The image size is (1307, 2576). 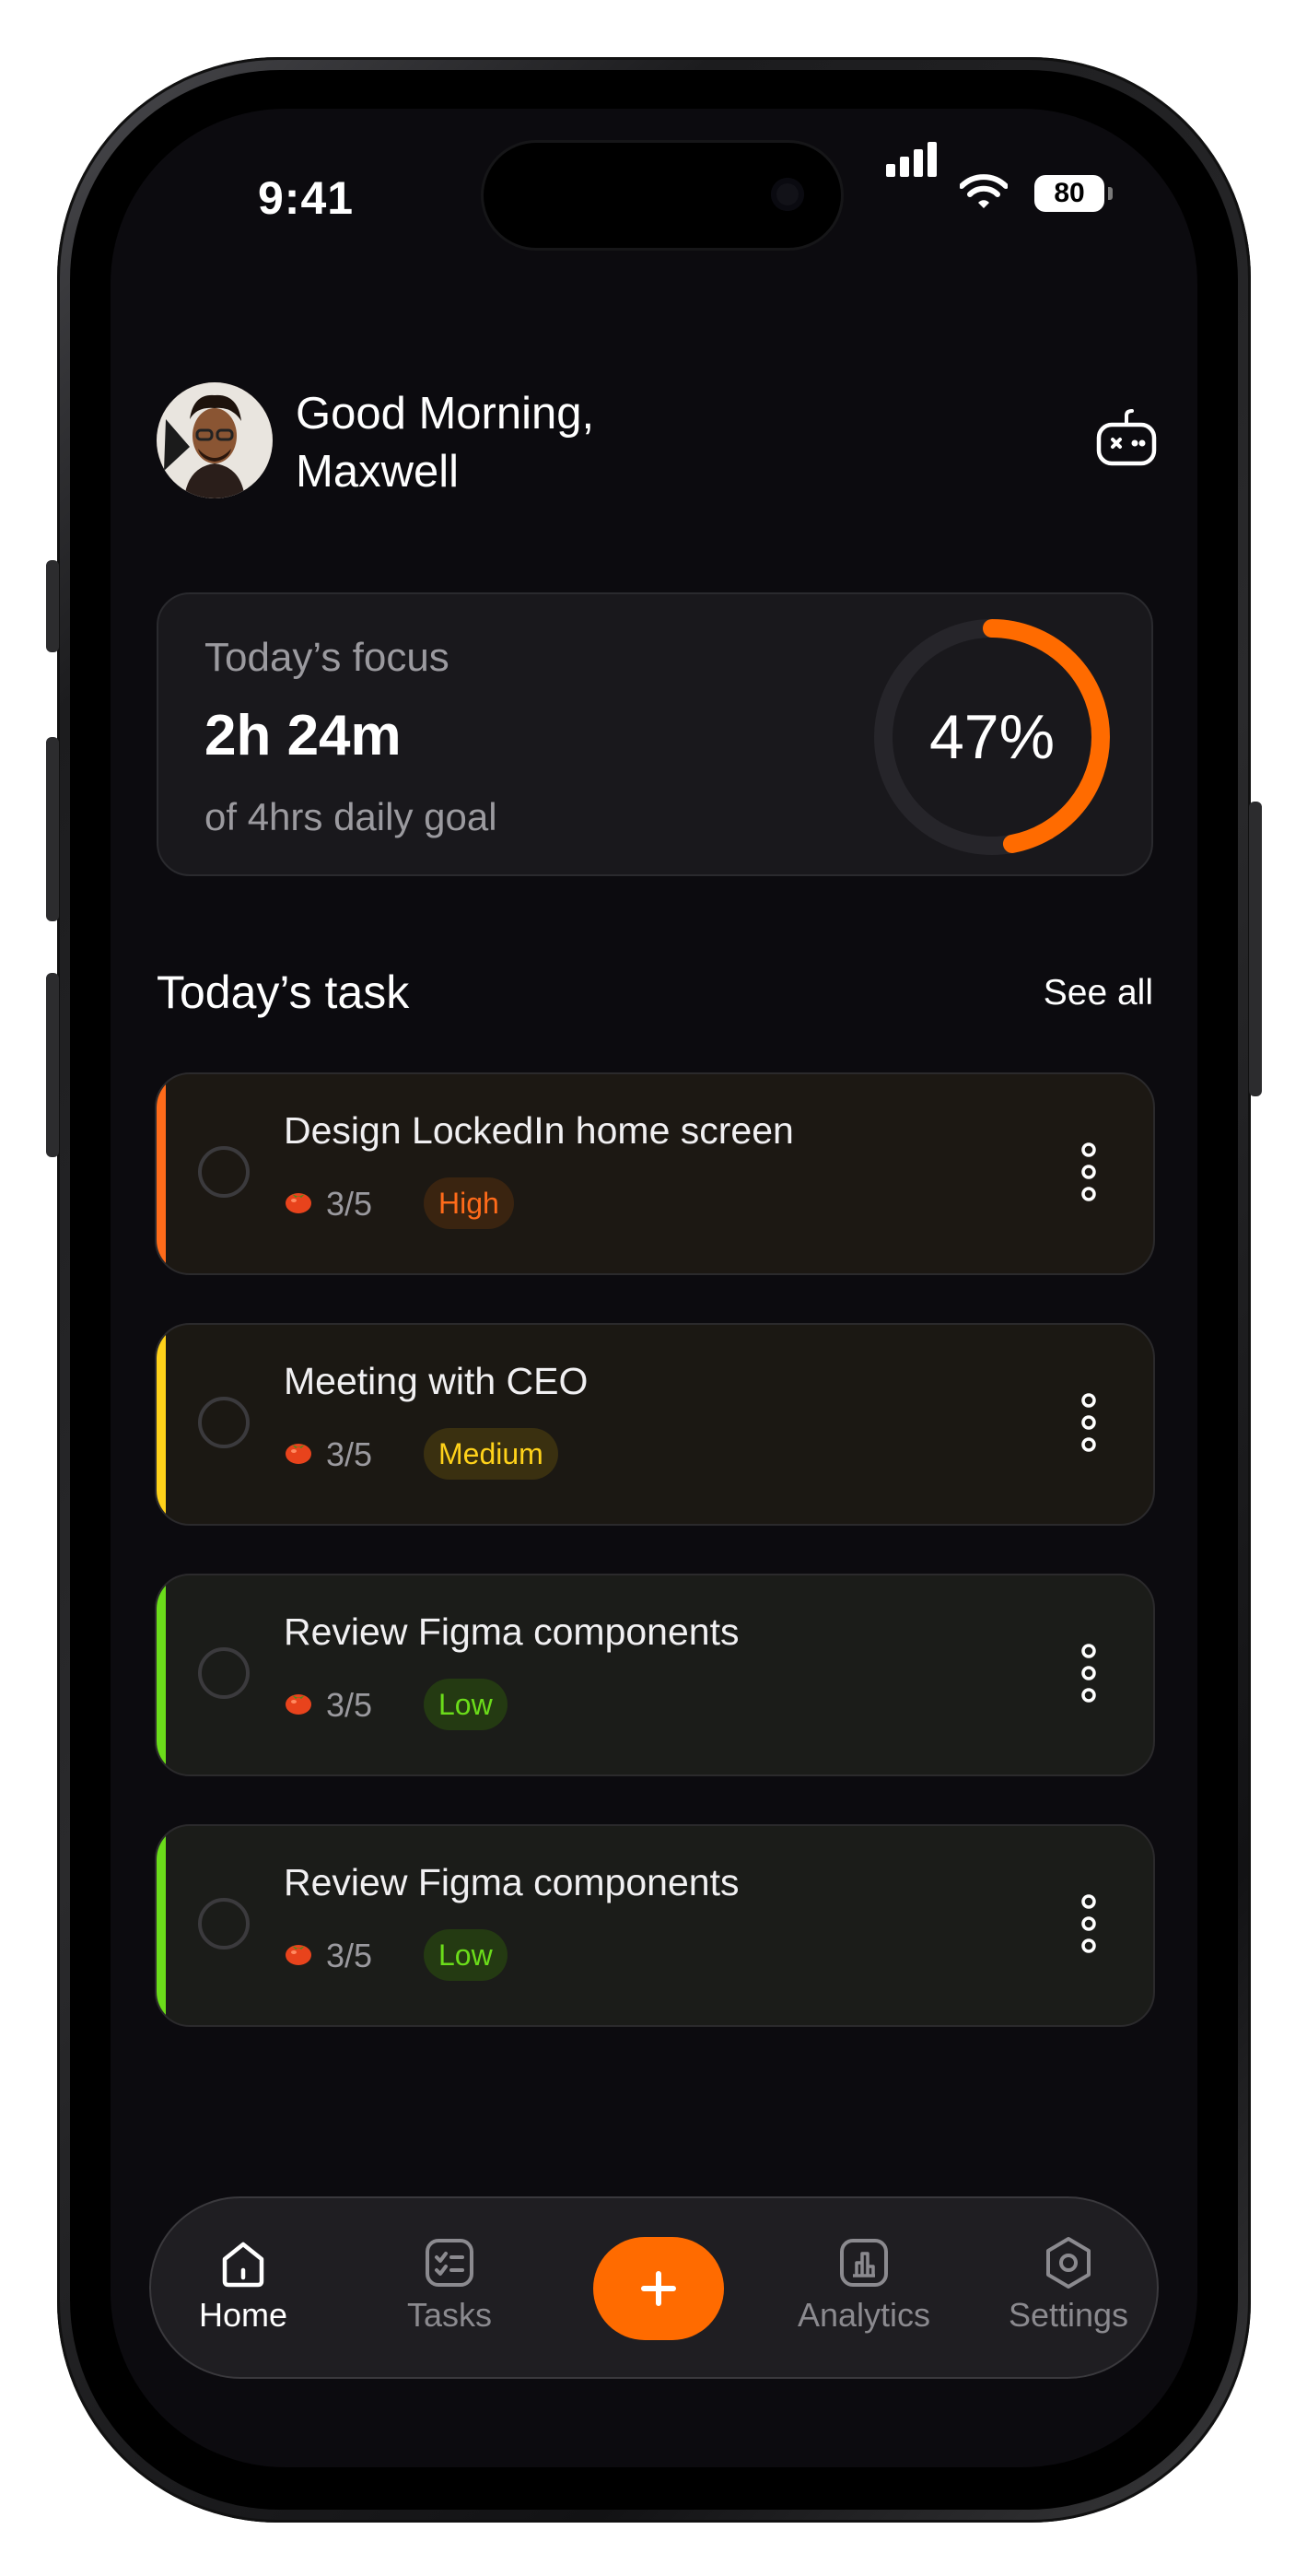 What do you see at coordinates (450, 2263) in the screenshot?
I see `tasks-icon` at bounding box center [450, 2263].